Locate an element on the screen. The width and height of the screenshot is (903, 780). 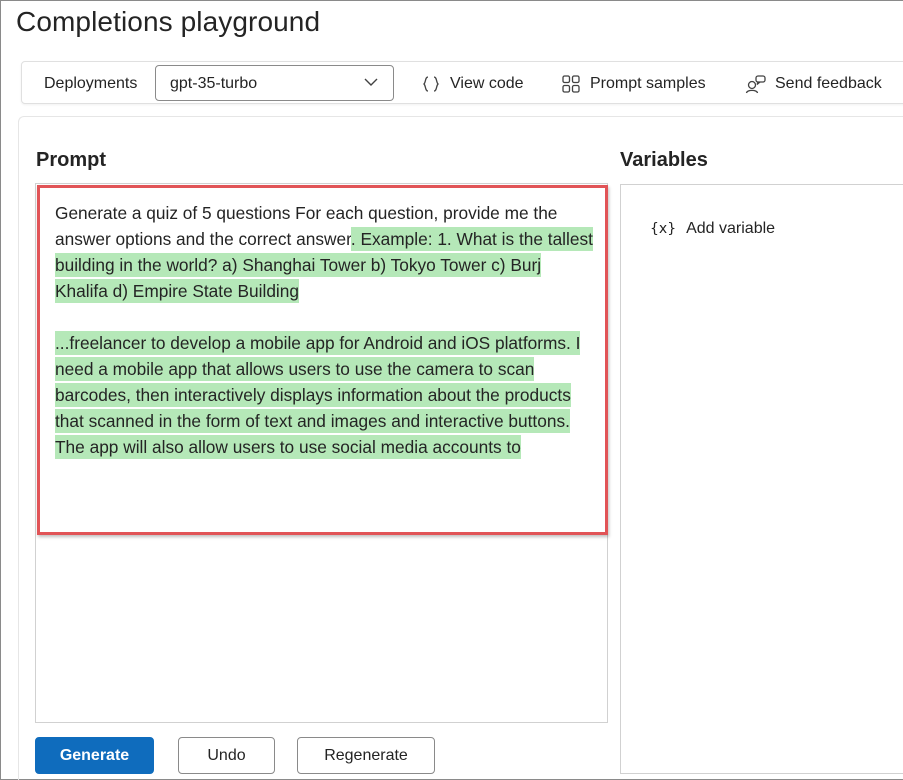
variable-icon: {x} is located at coordinates (663, 229).